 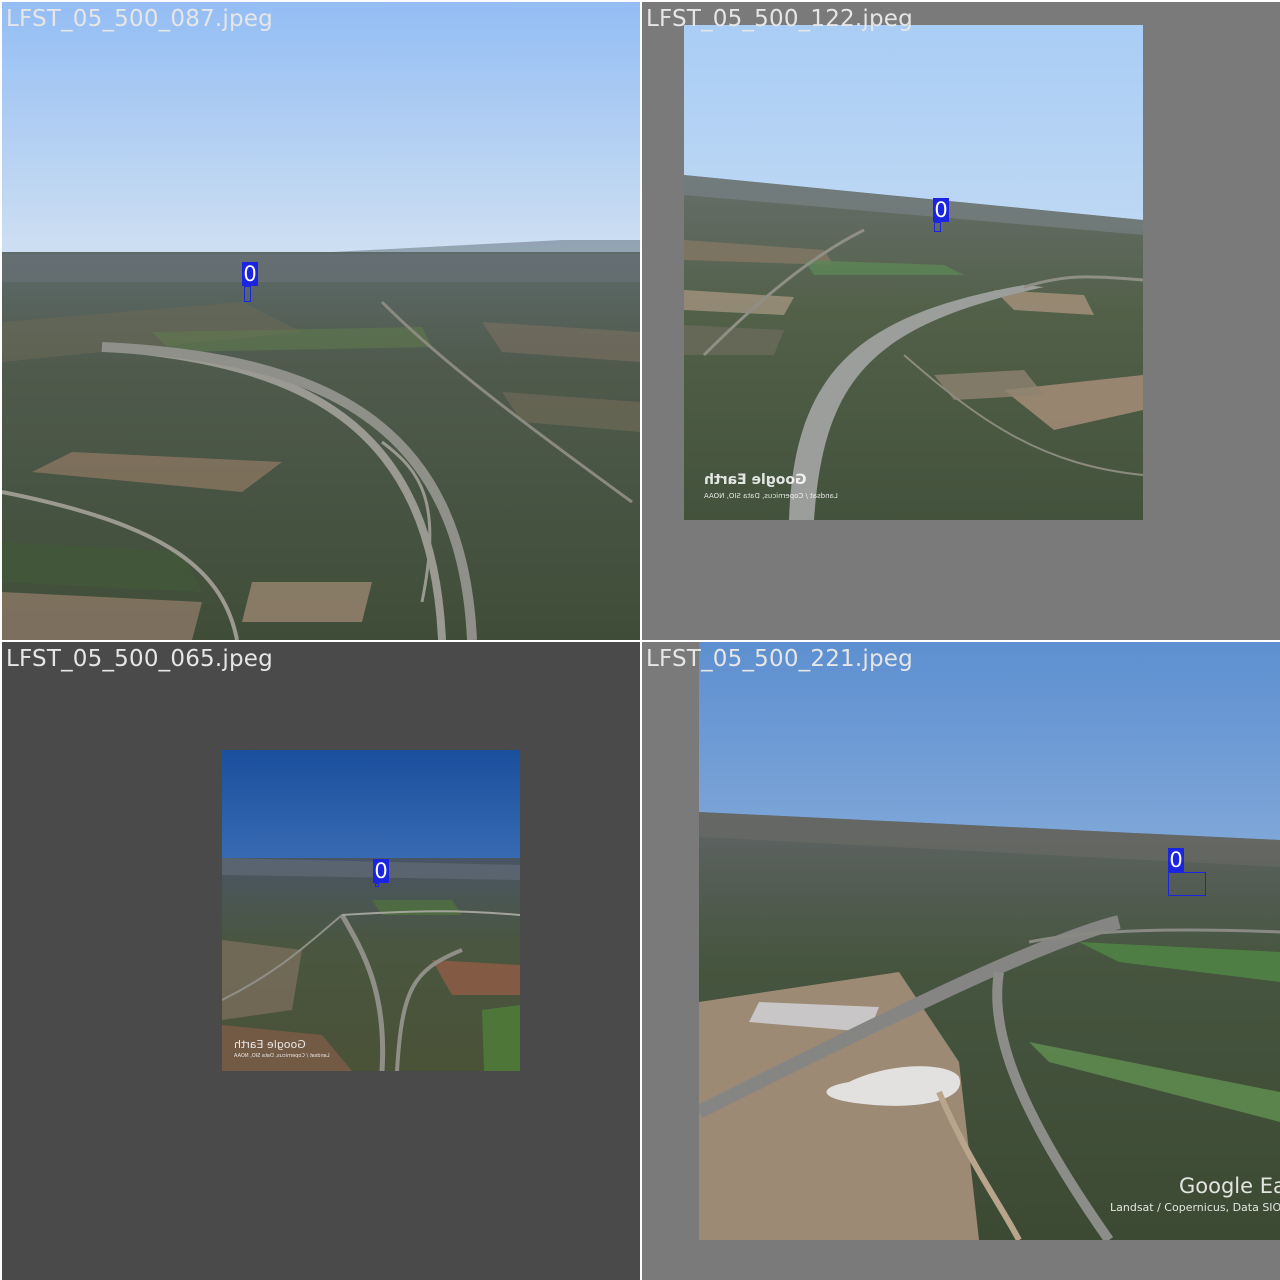 I want to click on image-filename: LFST_05_500_221.jpeg, so click(x=779, y=659).